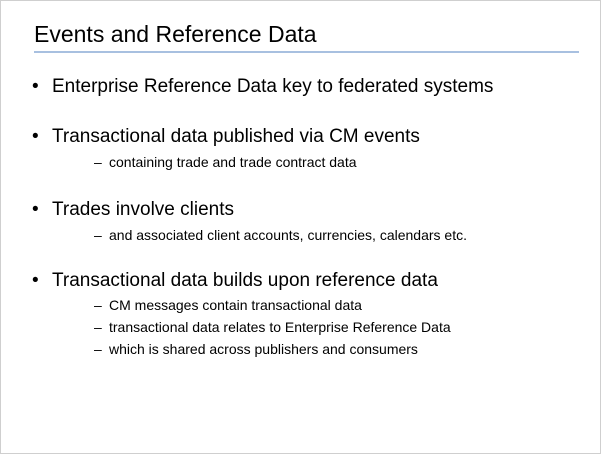 This screenshot has width=603, height=456. Describe the element at coordinates (143, 209) in the screenshot. I see `bullet-text: Trades involve clients` at that location.